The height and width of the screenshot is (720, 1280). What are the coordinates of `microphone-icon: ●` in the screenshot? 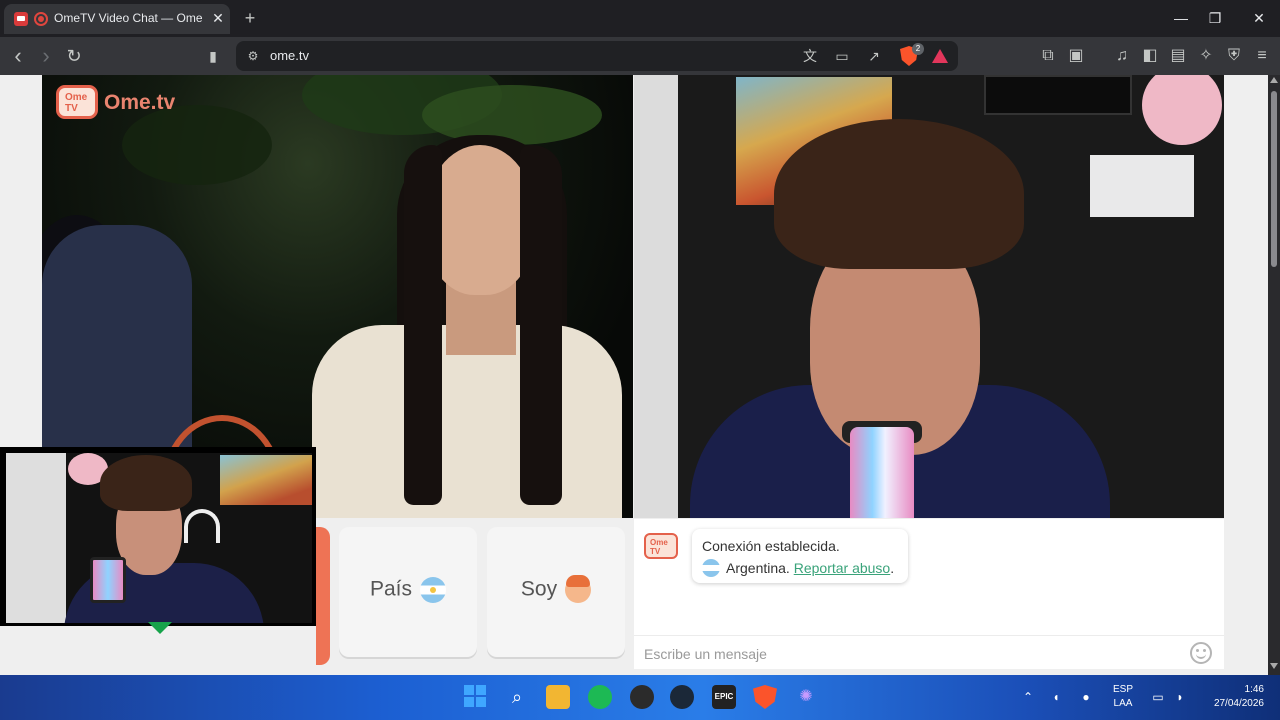 It's located at (1086, 697).